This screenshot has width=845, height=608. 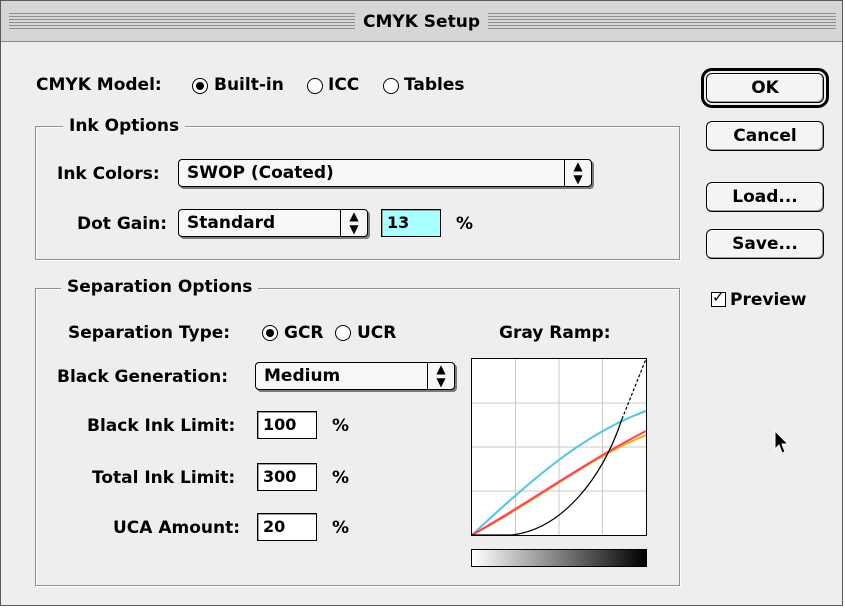 I want to click on uca-amount-value: 20, so click(x=274, y=526).